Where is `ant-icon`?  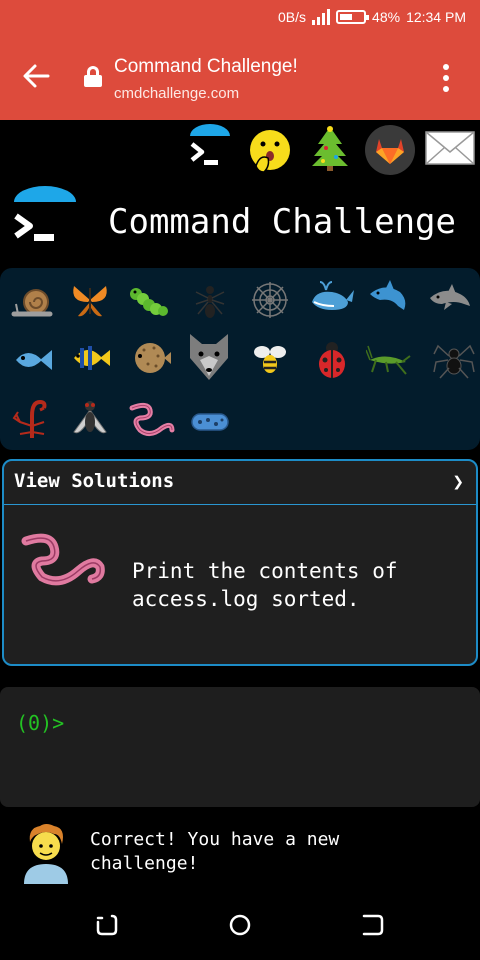 ant-icon is located at coordinates (210, 302).